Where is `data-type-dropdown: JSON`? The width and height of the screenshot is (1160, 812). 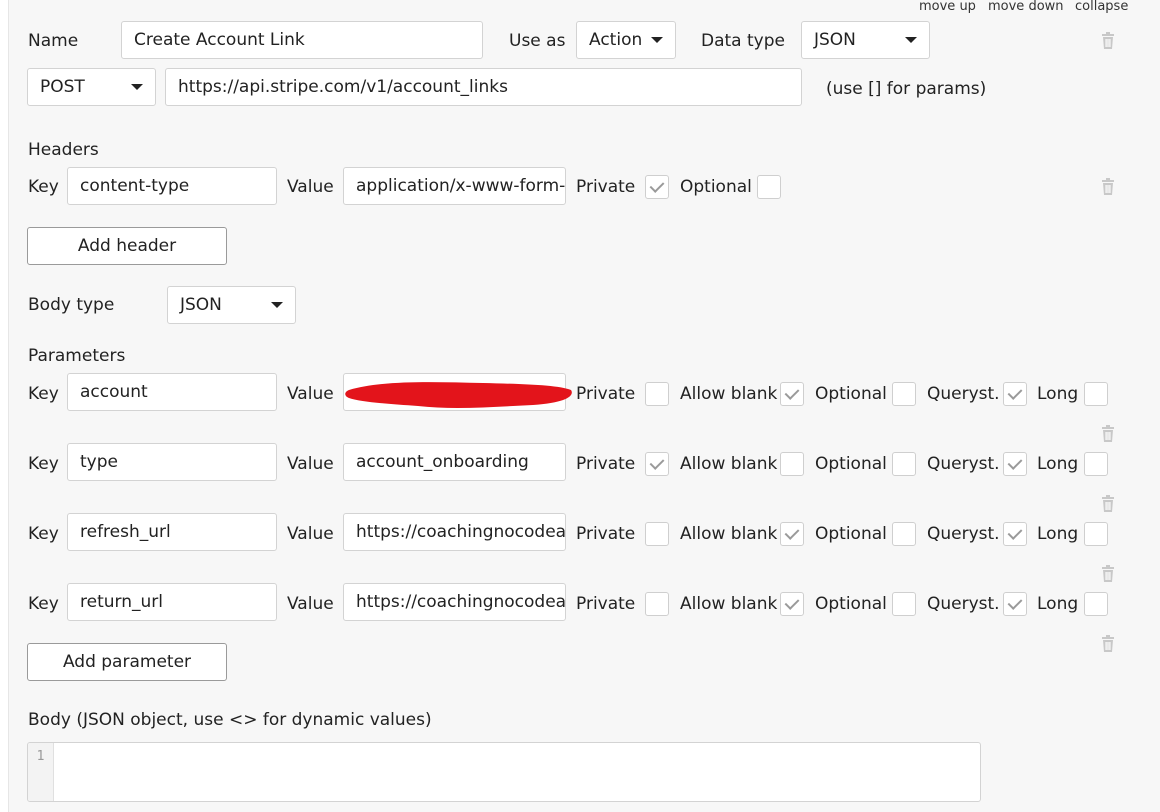
data-type-dropdown: JSON is located at coordinates (865, 40).